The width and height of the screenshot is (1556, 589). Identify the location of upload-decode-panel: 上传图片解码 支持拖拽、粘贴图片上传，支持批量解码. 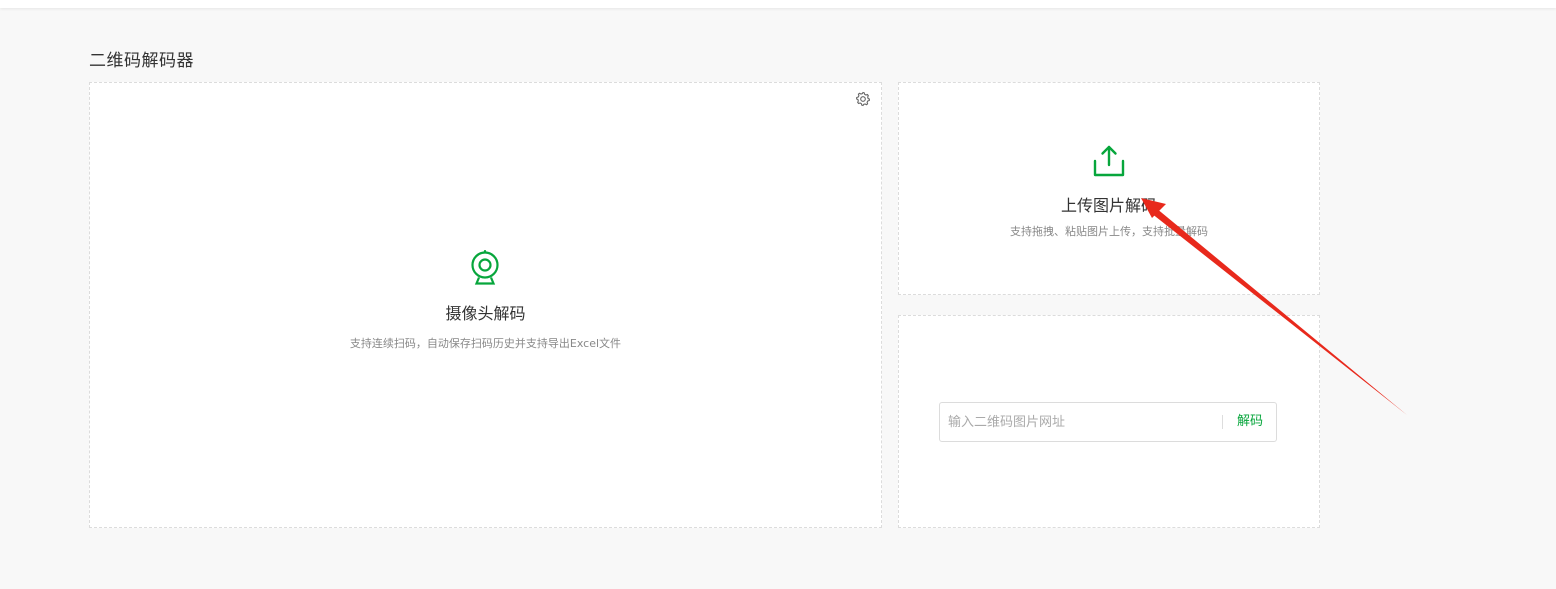
(1109, 188).